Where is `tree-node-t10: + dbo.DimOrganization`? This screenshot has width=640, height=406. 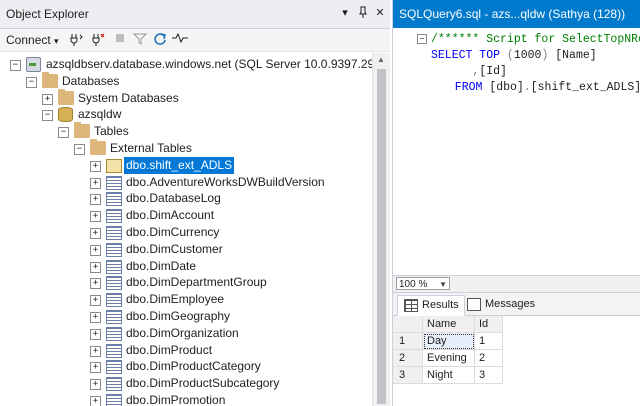
tree-node-t10: + dbo.DimOrganization is located at coordinates (186, 333).